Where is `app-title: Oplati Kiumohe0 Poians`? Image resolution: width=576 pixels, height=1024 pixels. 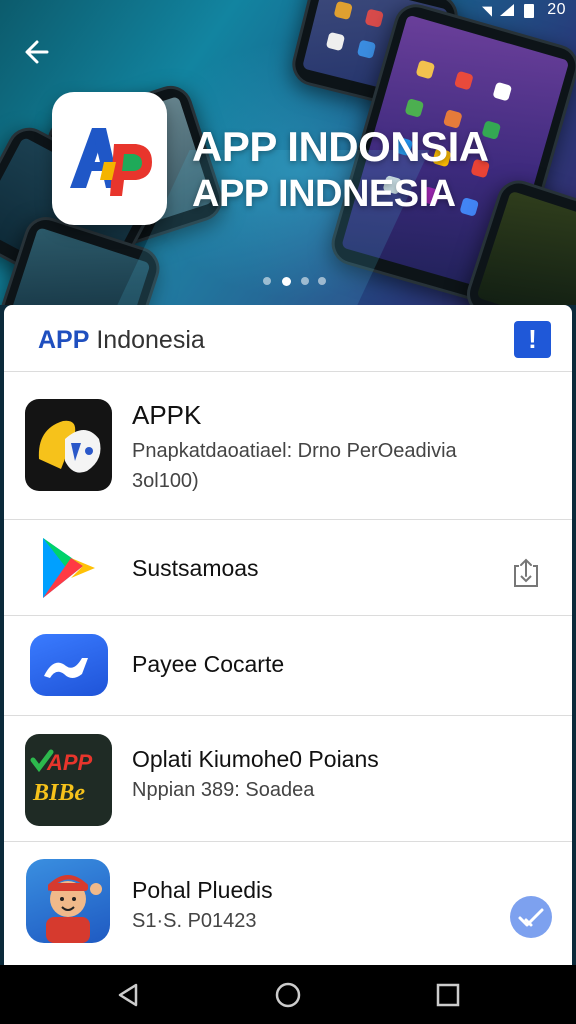
app-title: Oplati Kiumohe0 Poians is located at coordinates (255, 759).